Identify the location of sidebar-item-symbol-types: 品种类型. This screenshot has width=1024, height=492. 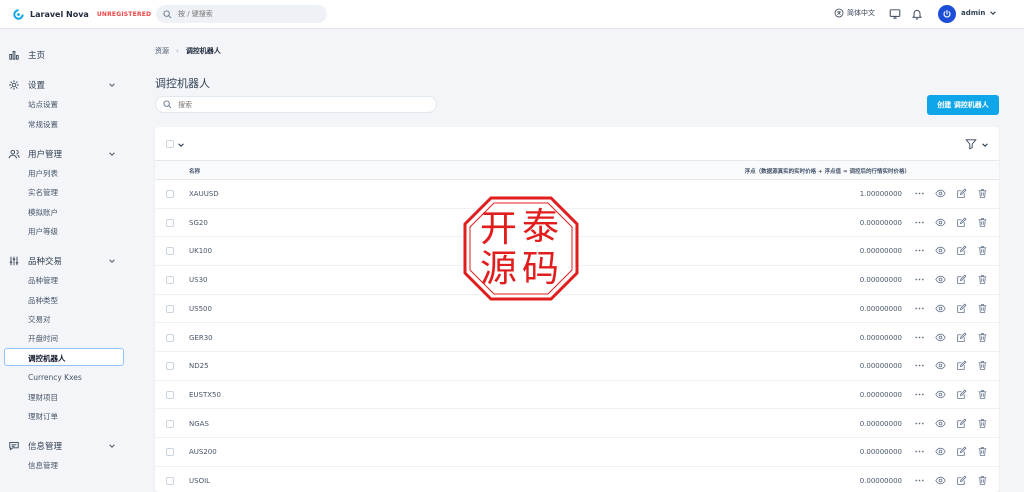
(43, 300).